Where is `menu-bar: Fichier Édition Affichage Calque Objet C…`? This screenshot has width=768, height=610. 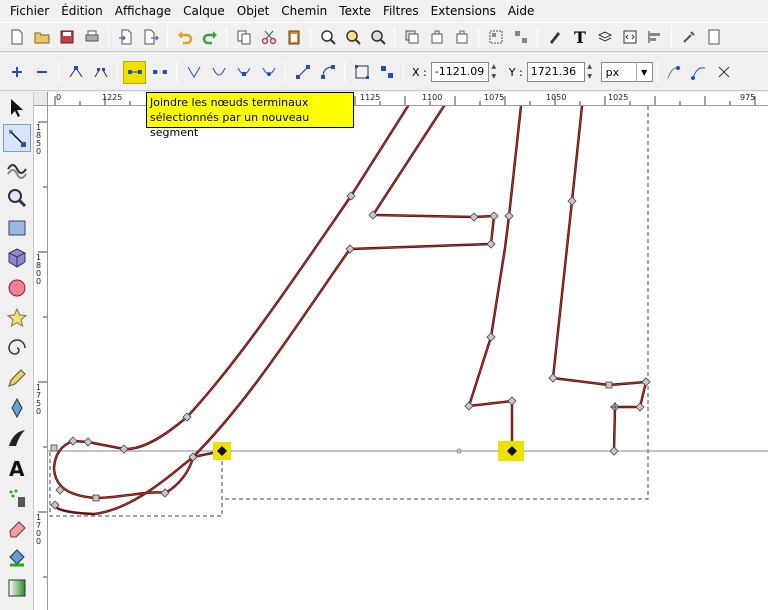 menu-bar: Fichier Édition Affichage Calque Objet C… is located at coordinates (384, 11).